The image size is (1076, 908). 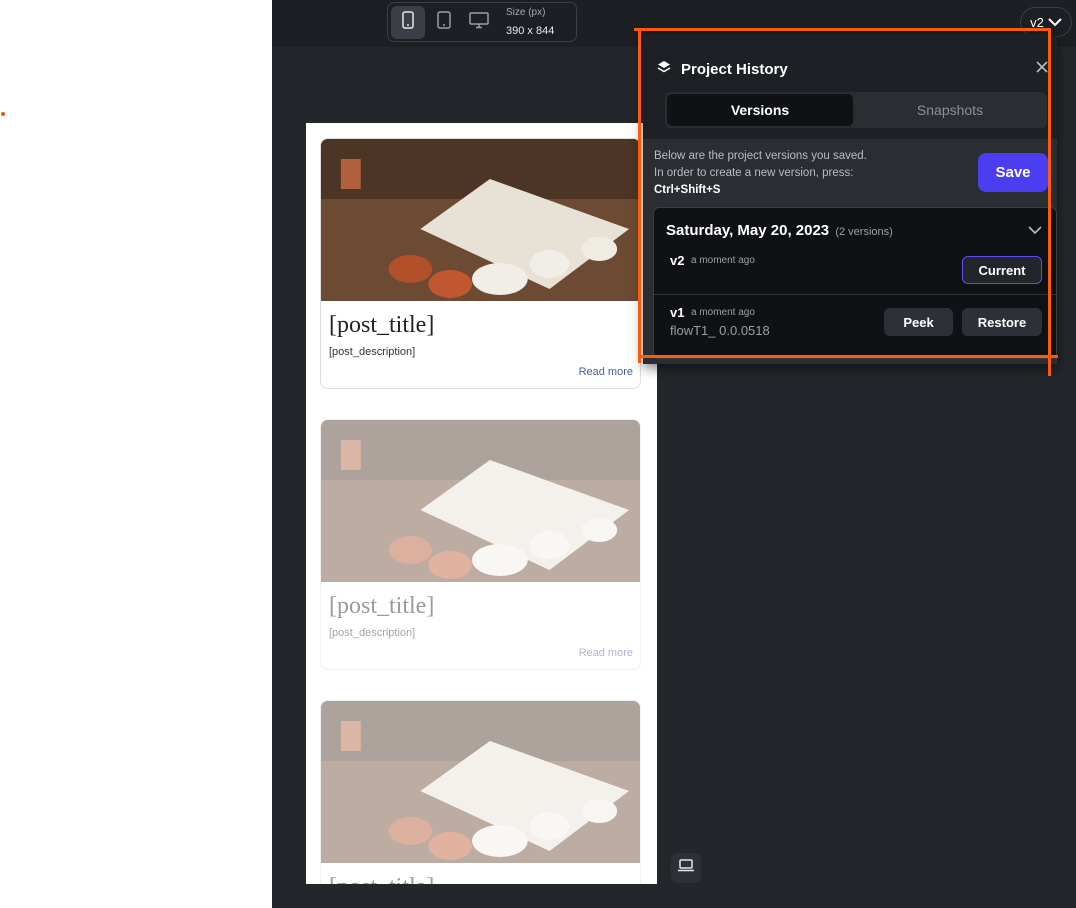 I want to click on tablet-icon, so click(x=444, y=22).